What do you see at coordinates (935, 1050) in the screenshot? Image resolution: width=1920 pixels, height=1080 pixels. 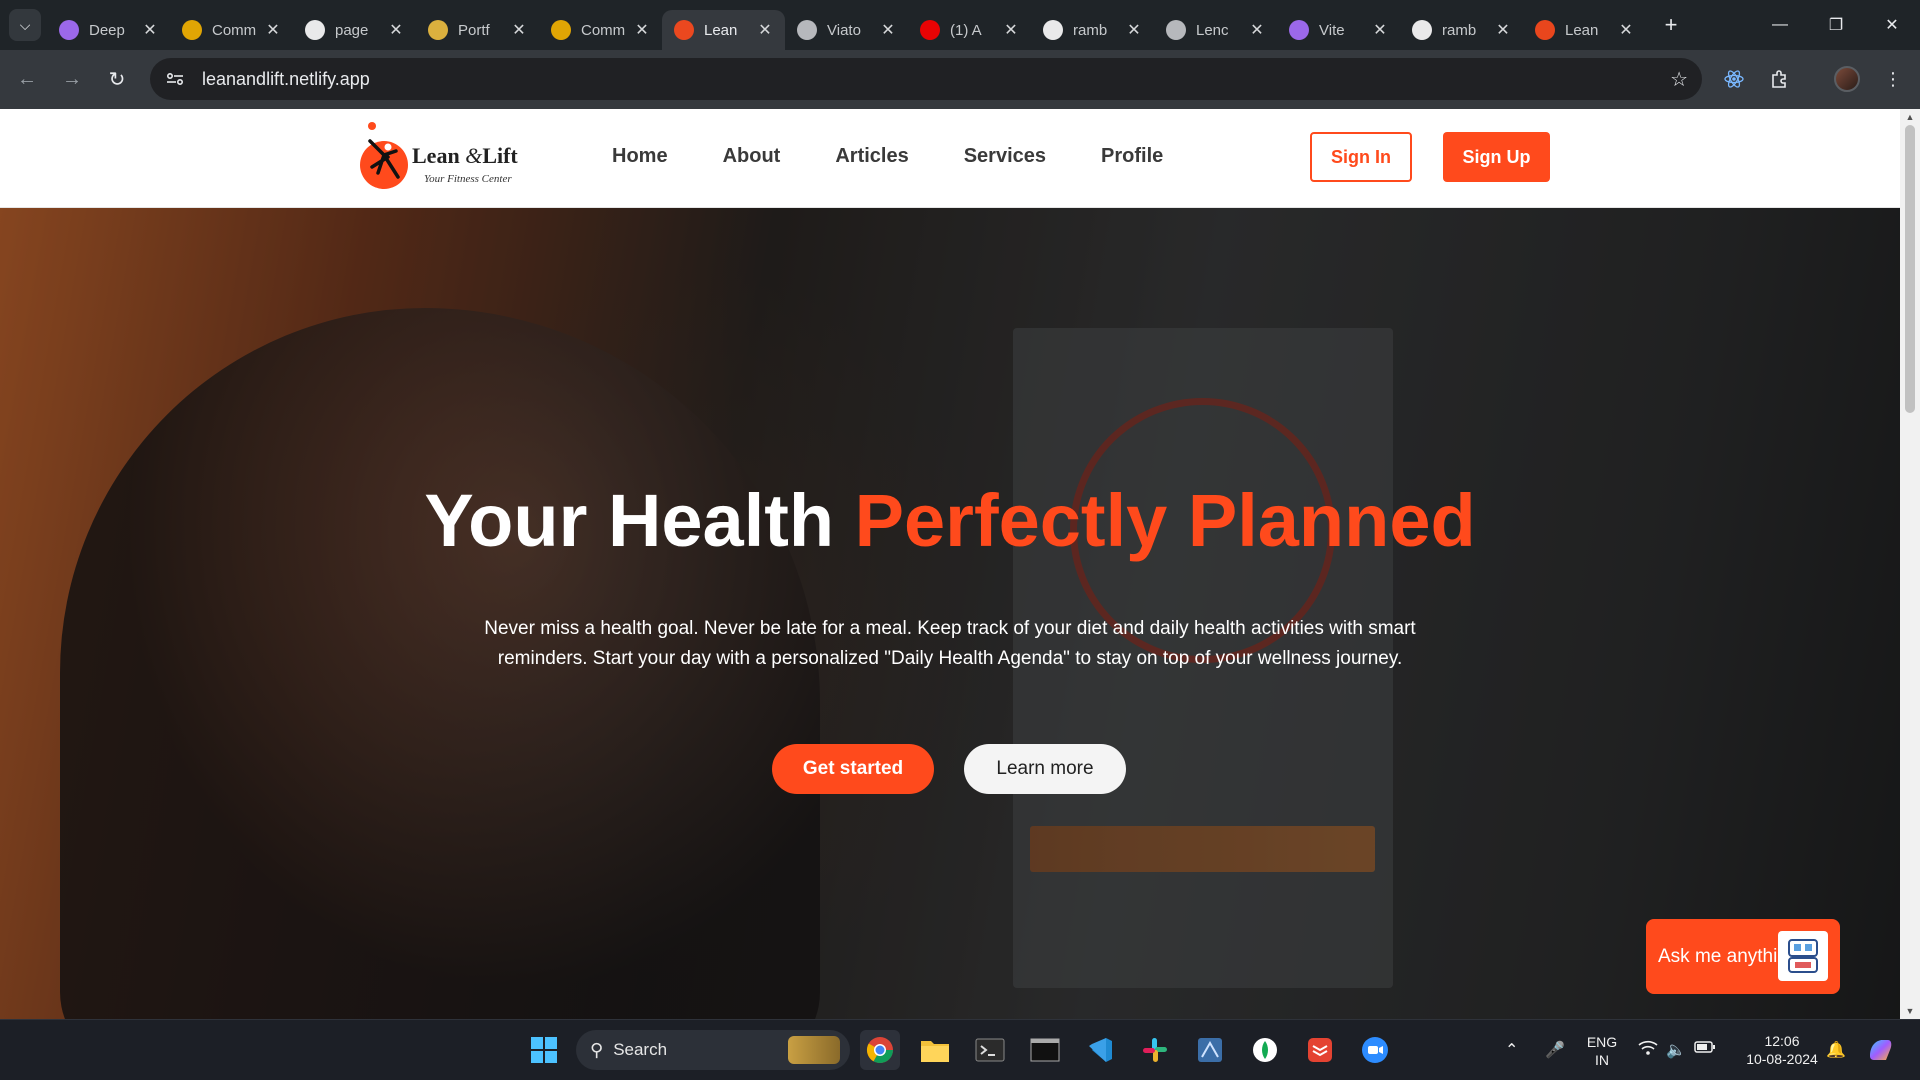 I see `file-explorer-icon` at bounding box center [935, 1050].